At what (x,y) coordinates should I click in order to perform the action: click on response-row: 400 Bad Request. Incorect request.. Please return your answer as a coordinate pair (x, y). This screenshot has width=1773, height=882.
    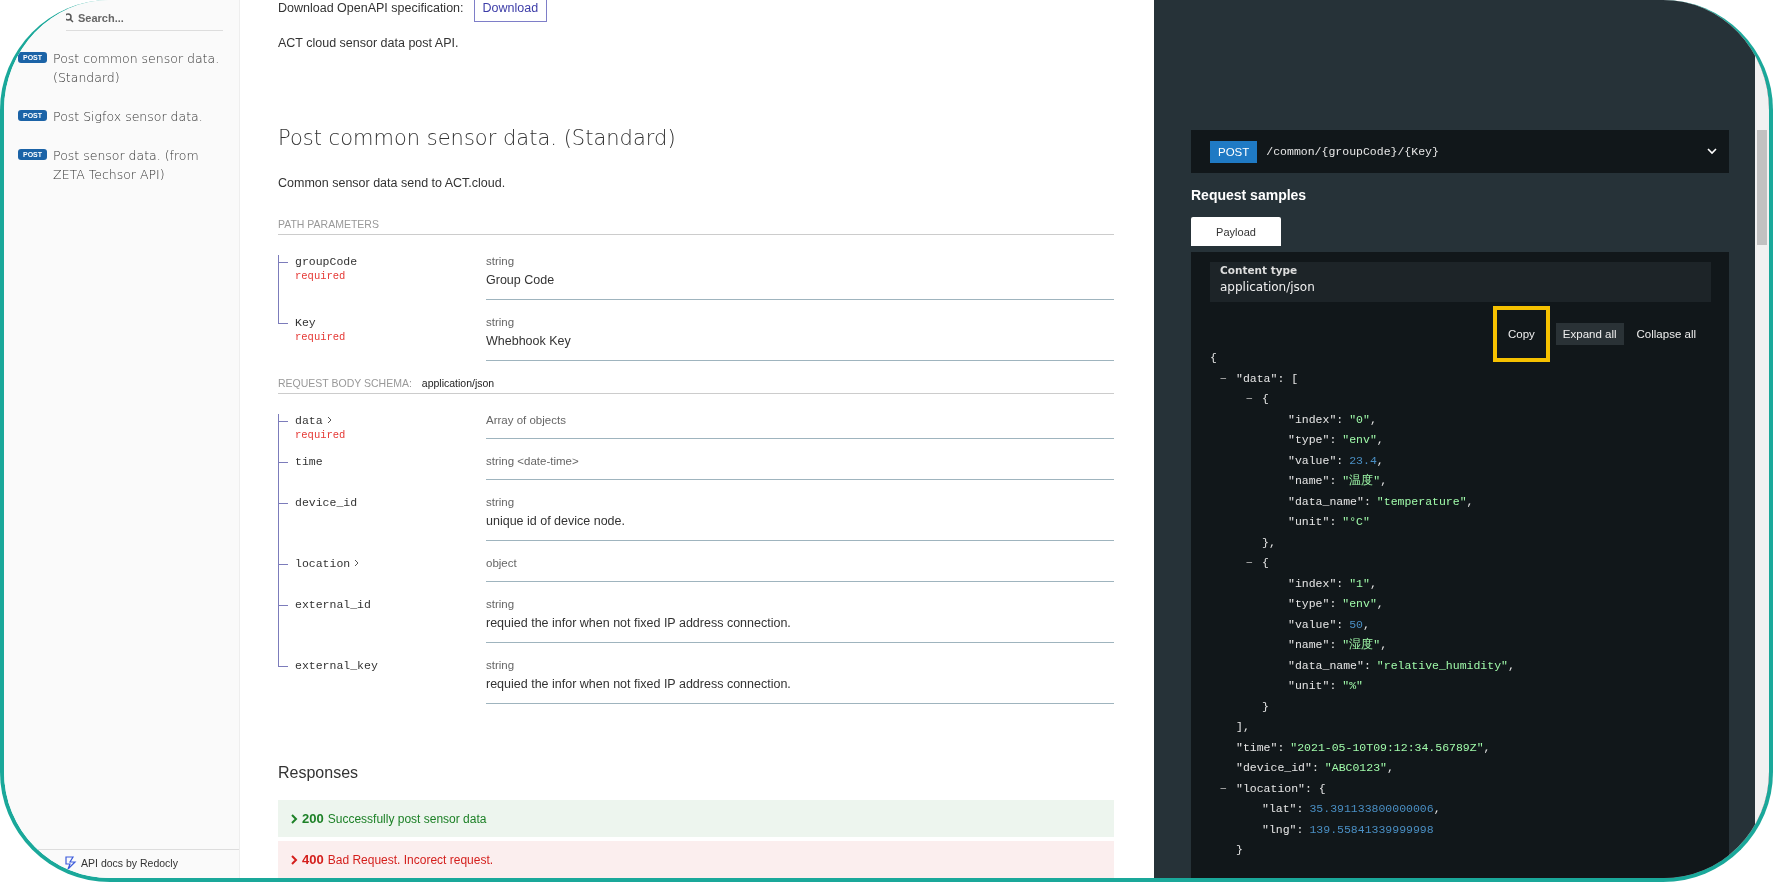
    Looking at the image, I should click on (696, 859).